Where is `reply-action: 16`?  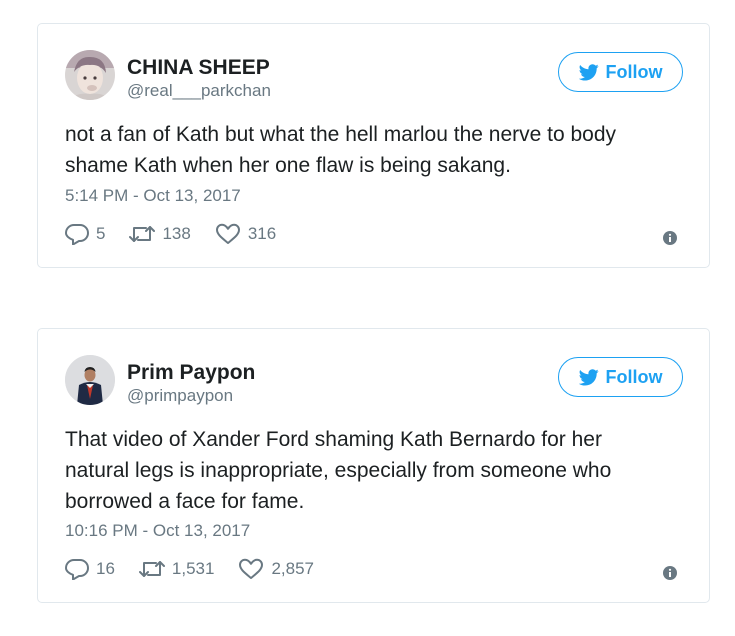 reply-action: 16 is located at coordinates (90, 569).